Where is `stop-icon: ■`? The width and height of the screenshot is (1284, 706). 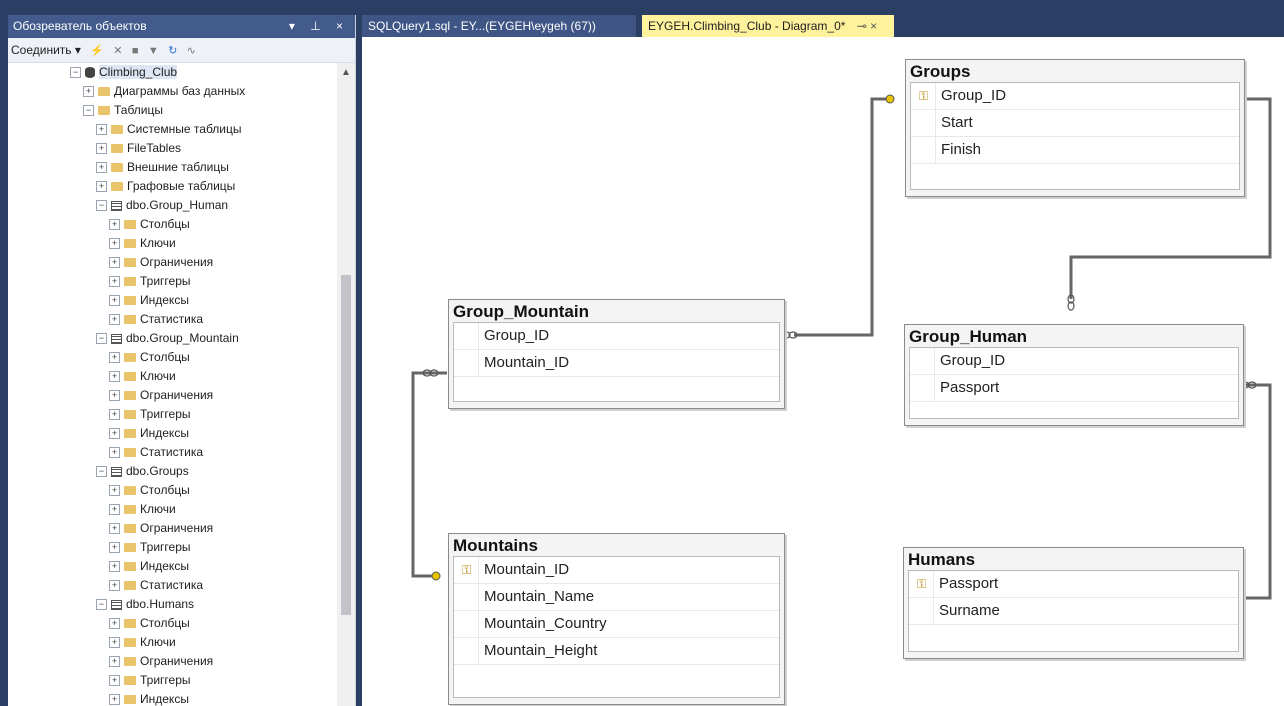 stop-icon: ■ is located at coordinates (135, 51).